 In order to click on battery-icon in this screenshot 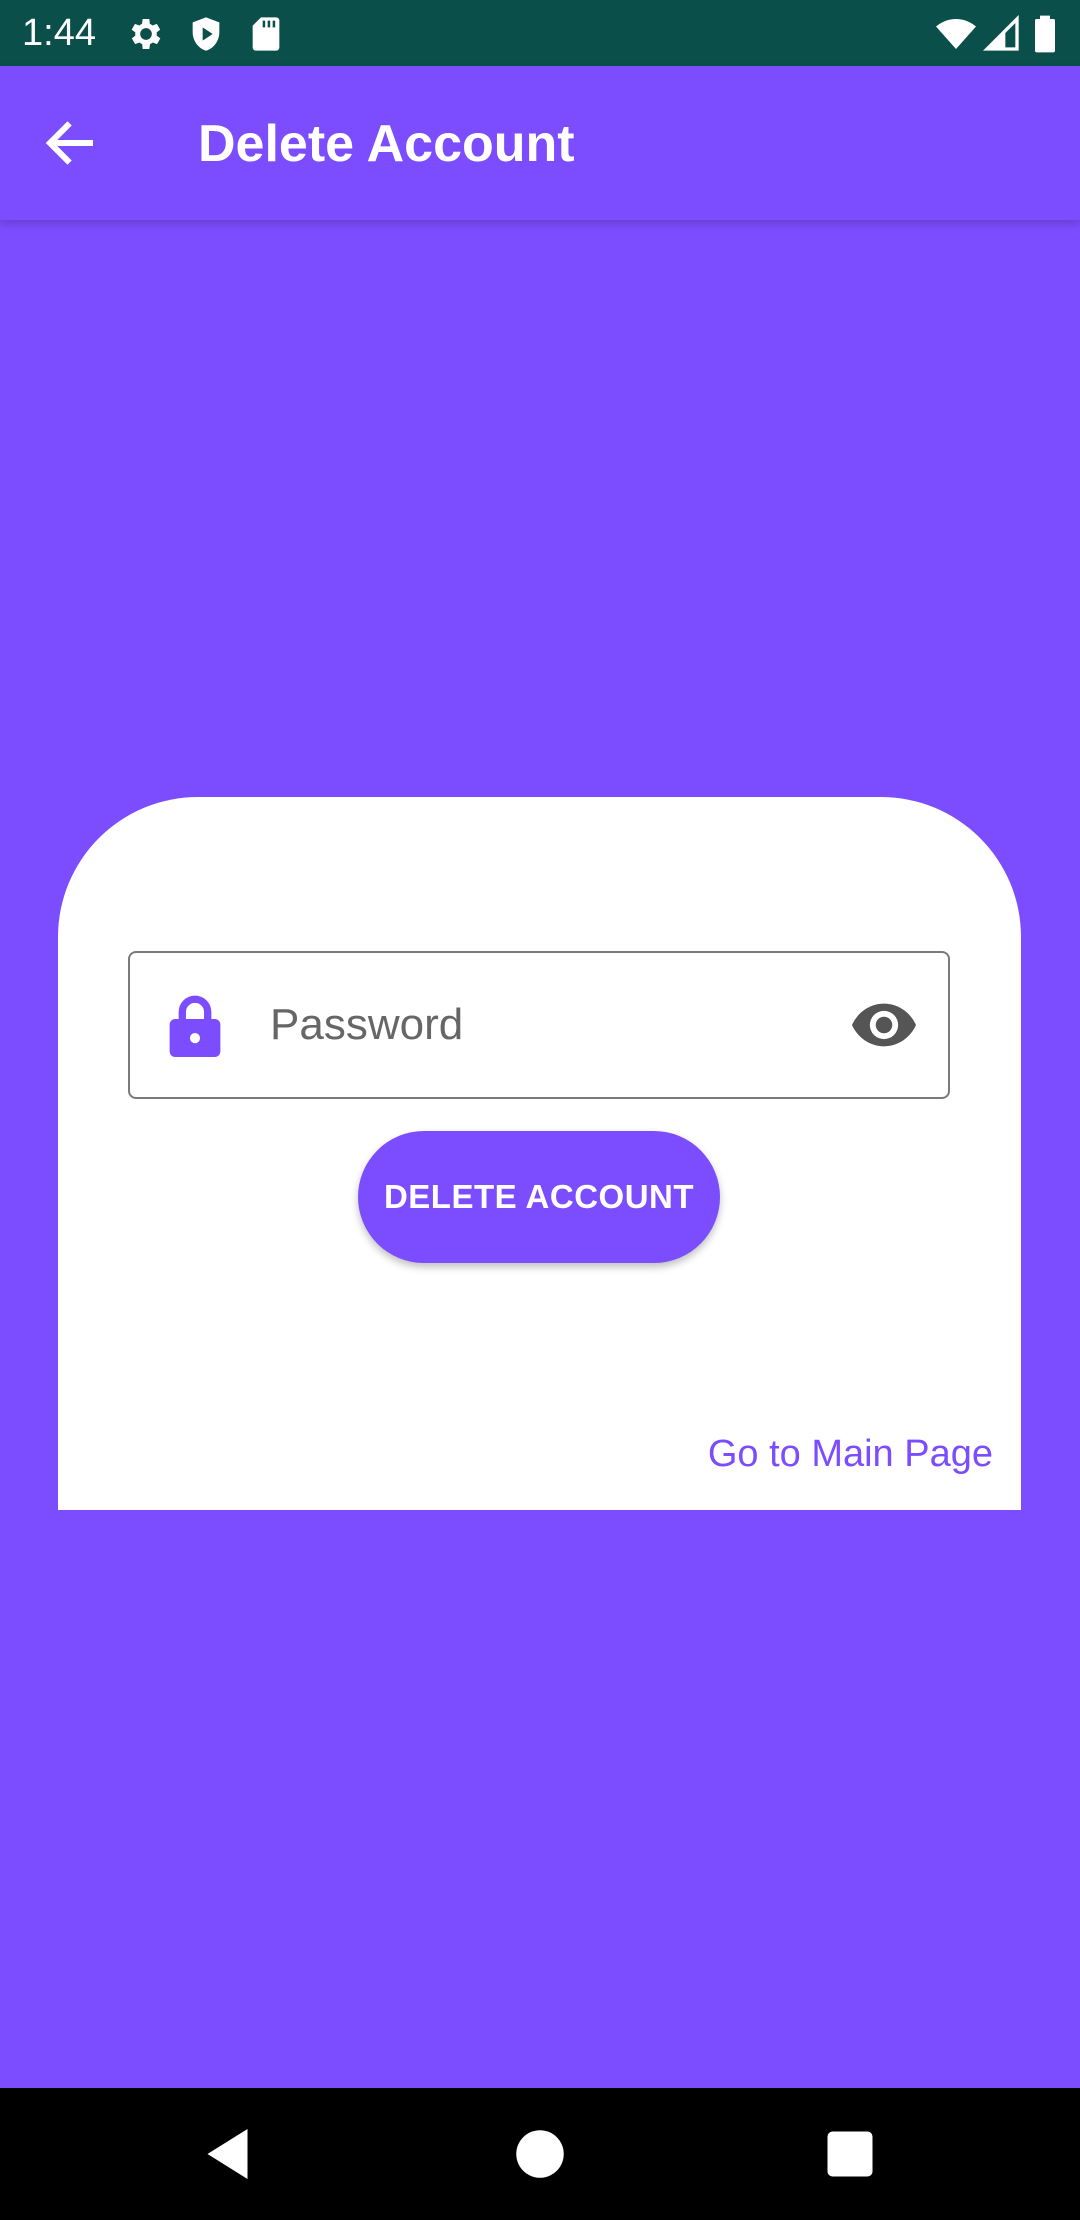, I will do `click(1045, 34)`.